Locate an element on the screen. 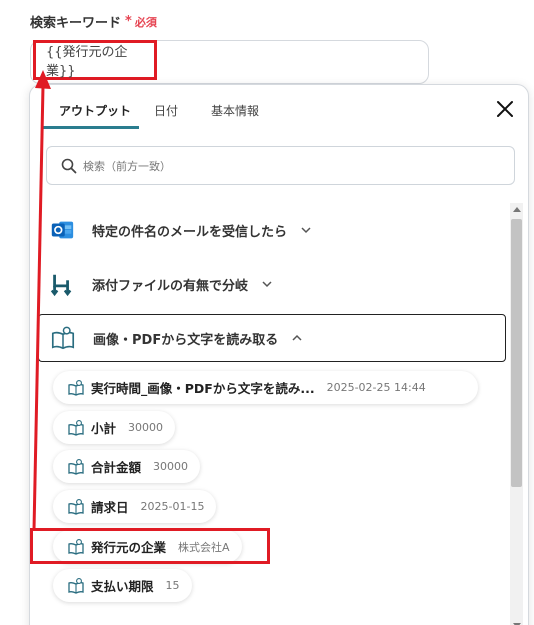  keyword-value: {{発行元の企業}} is located at coordinates (87, 62).